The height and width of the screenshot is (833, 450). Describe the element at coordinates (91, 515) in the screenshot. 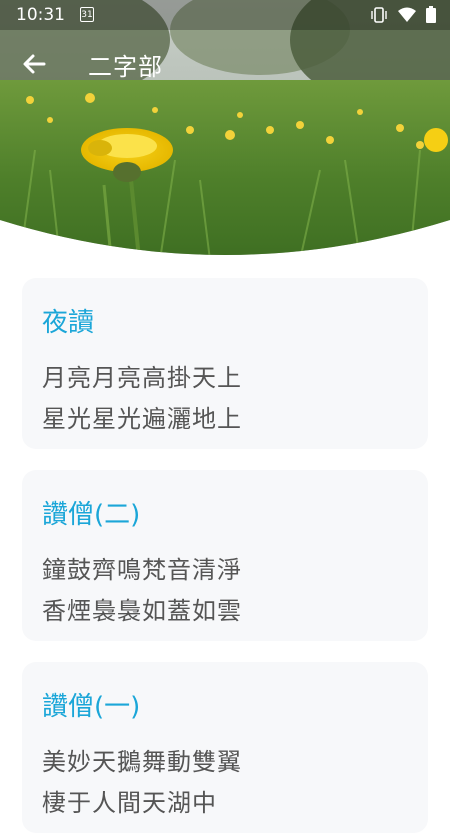

I see `poem-title: 讚僧(二)` at that location.